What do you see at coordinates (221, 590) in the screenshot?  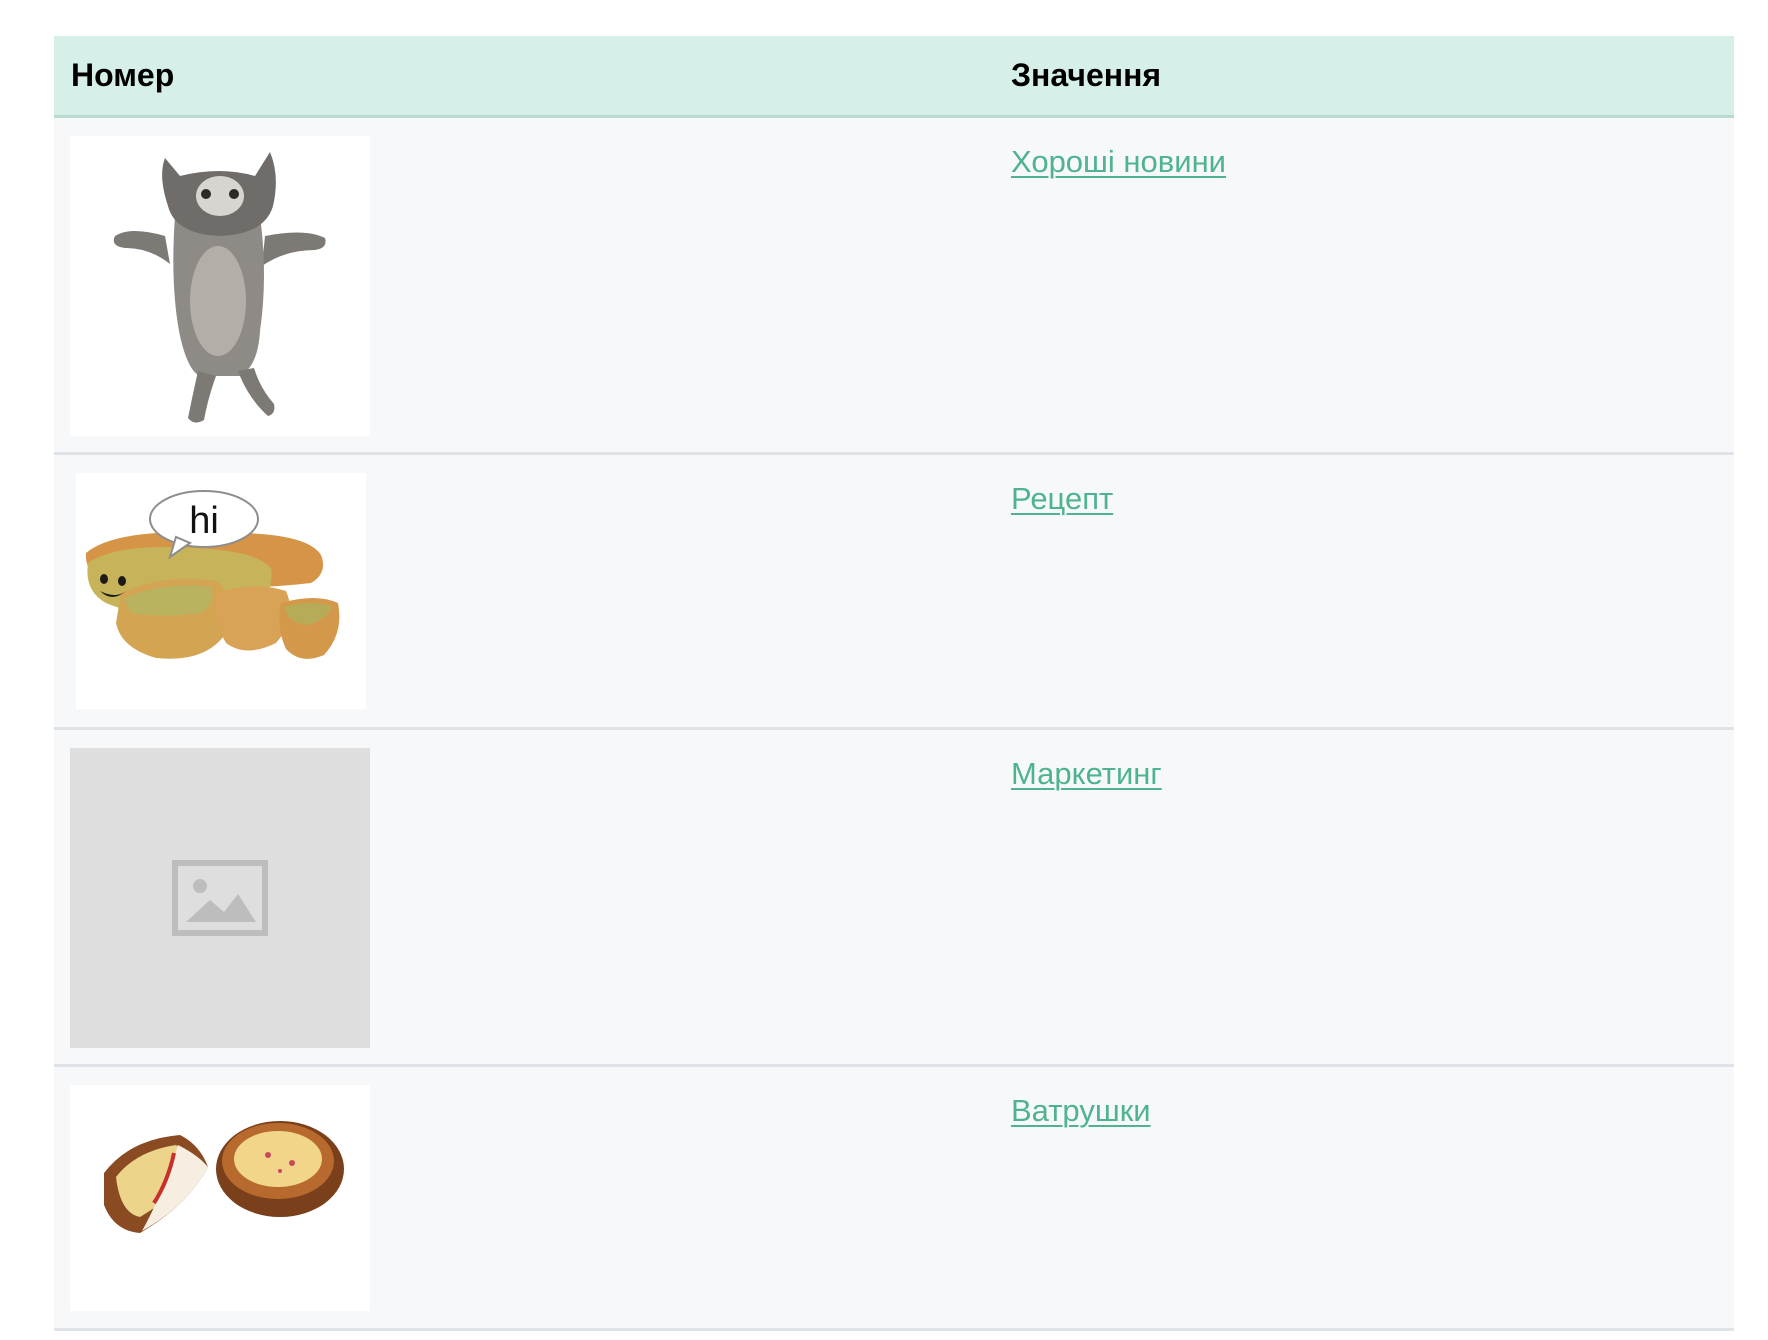 I see `garlic-bread-hi-image: hi` at bounding box center [221, 590].